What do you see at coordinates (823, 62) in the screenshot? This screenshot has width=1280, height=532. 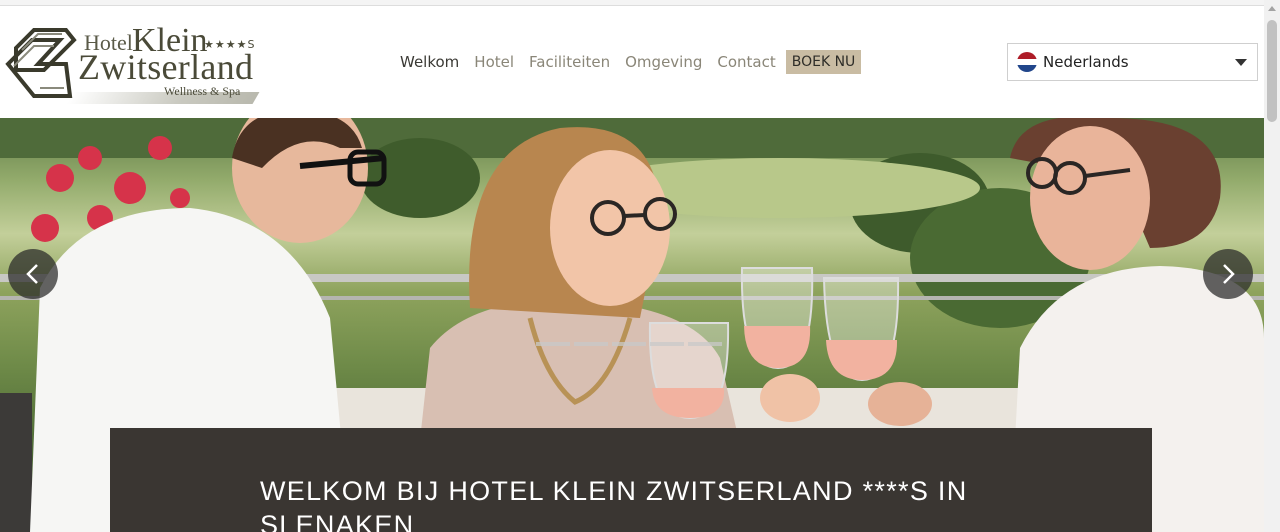 I see `book-now-button: BOEK NU` at bounding box center [823, 62].